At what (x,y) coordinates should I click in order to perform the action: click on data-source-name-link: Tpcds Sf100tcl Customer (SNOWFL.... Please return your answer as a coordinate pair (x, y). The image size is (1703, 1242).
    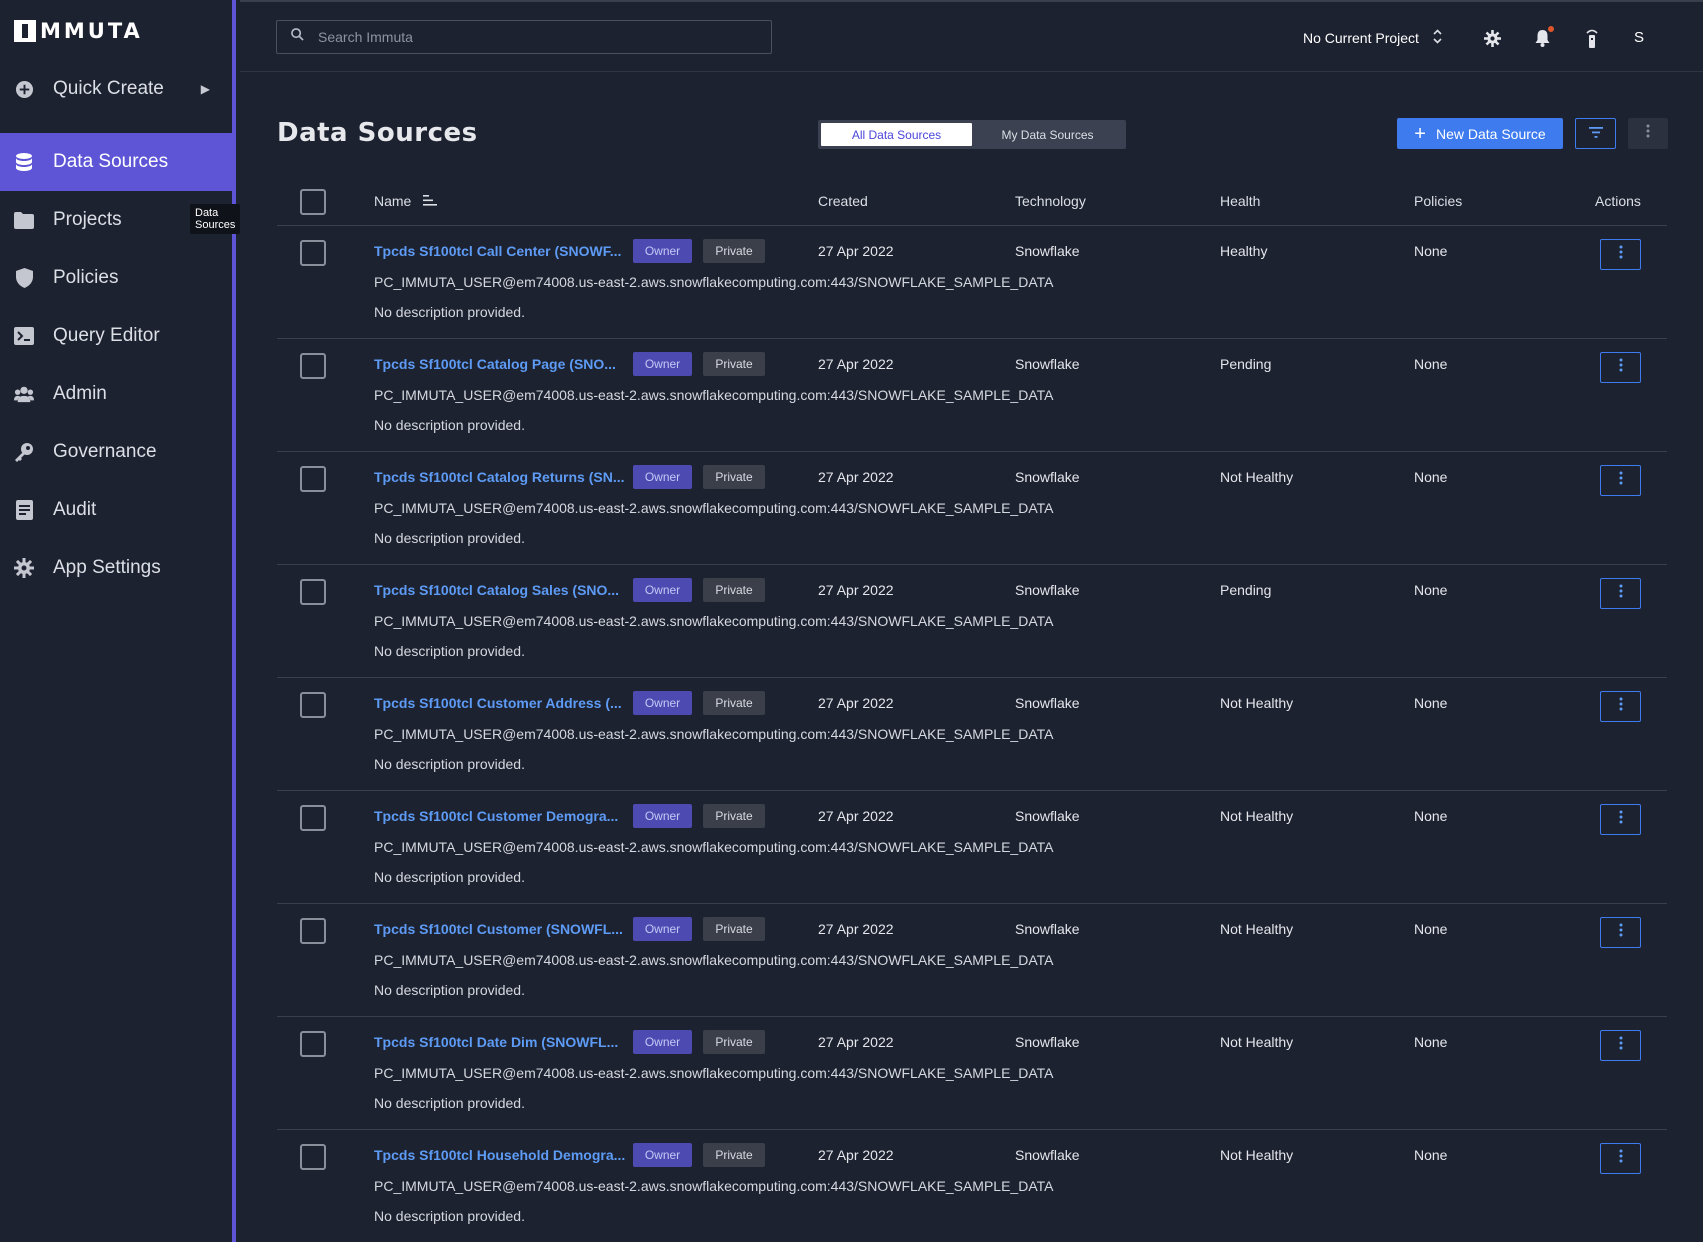
    Looking at the image, I should click on (498, 929).